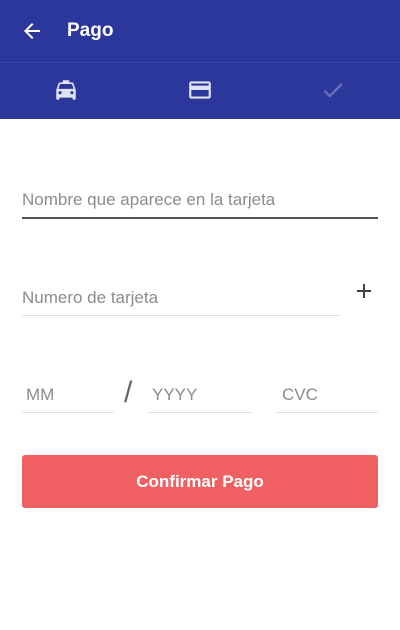 The height and width of the screenshot is (630, 400). What do you see at coordinates (181, 298) in the screenshot?
I see `card-number-field` at bounding box center [181, 298].